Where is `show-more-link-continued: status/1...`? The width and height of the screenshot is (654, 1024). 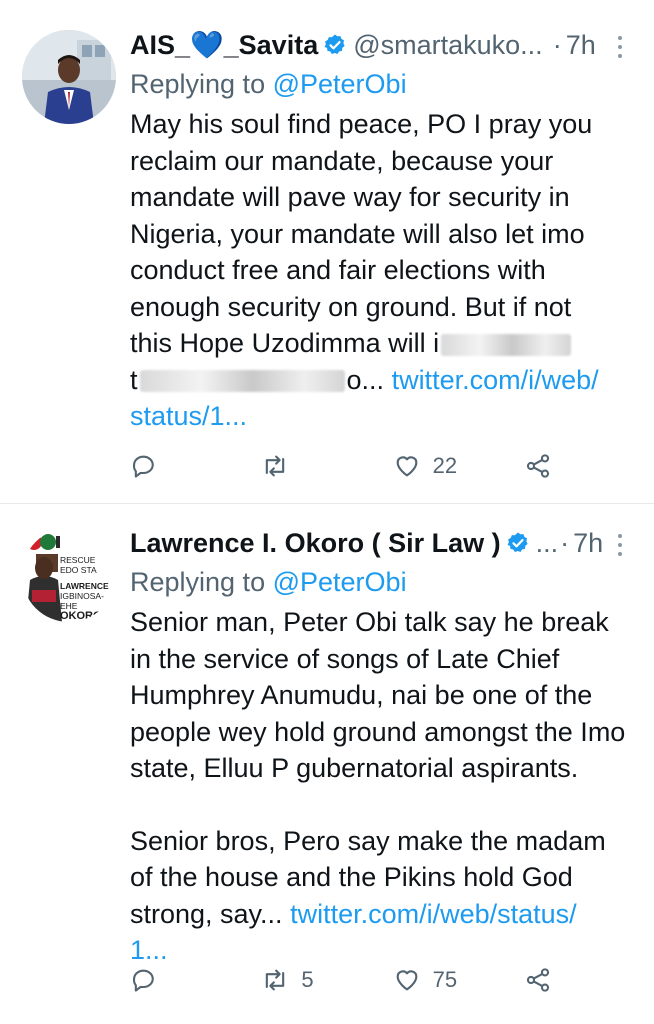 show-more-link-continued: status/1... is located at coordinates (188, 416).